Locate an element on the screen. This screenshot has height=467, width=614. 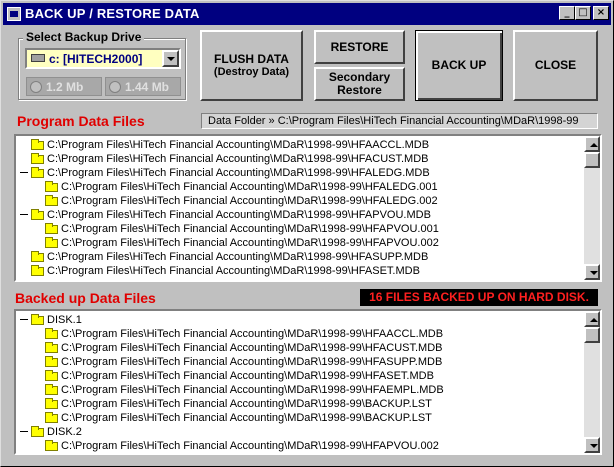
maximize-button: □ is located at coordinates (583, 13).